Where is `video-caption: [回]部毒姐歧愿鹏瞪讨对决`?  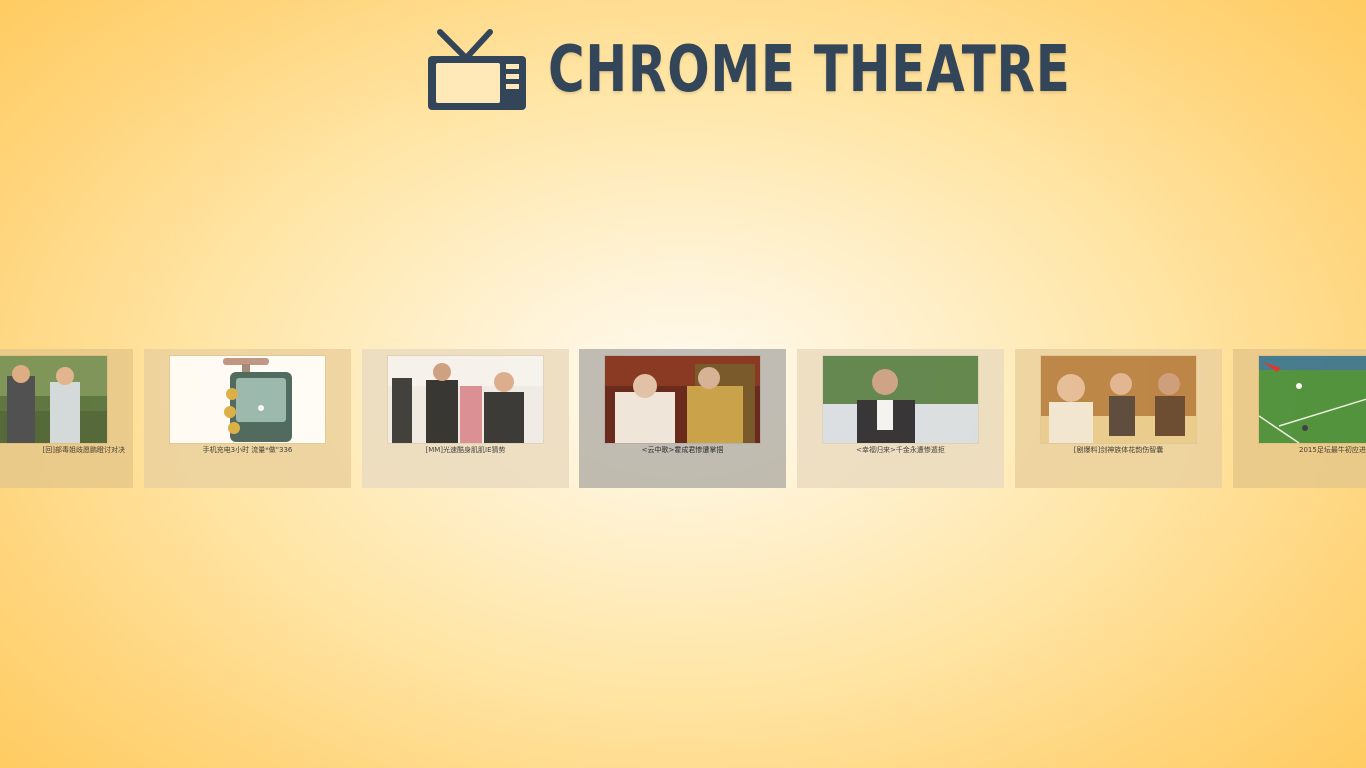 video-caption: [回]部毒姐歧愿鹏瞪讨对决 is located at coordinates (83, 450).